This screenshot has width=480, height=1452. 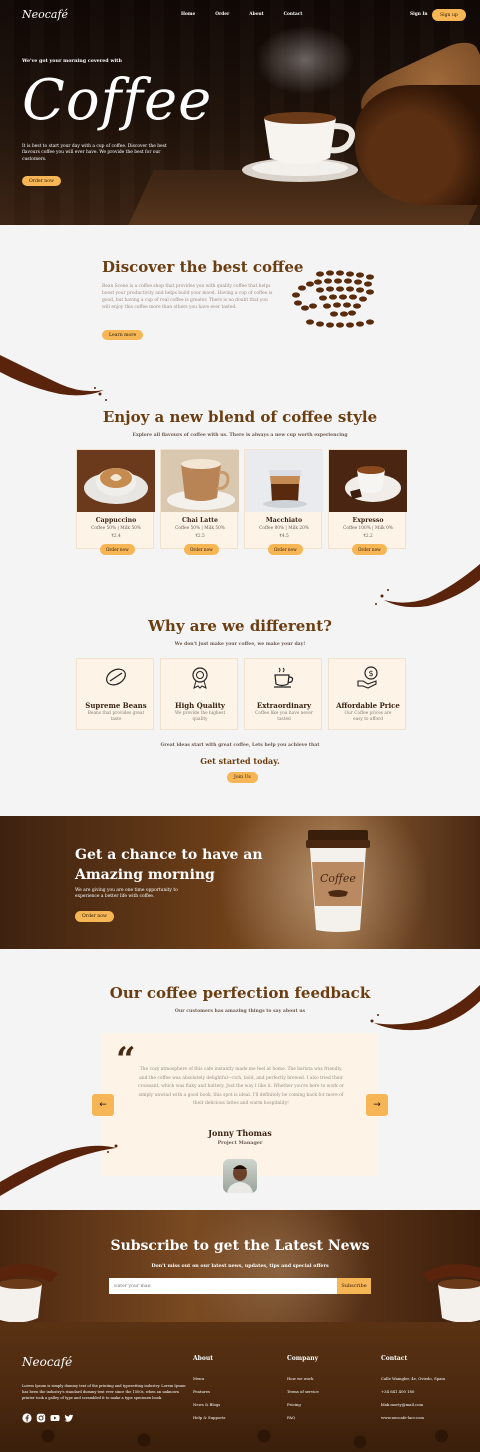 What do you see at coordinates (69, 1418) in the screenshot?
I see `twitter-icon` at bounding box center [69, 1418].